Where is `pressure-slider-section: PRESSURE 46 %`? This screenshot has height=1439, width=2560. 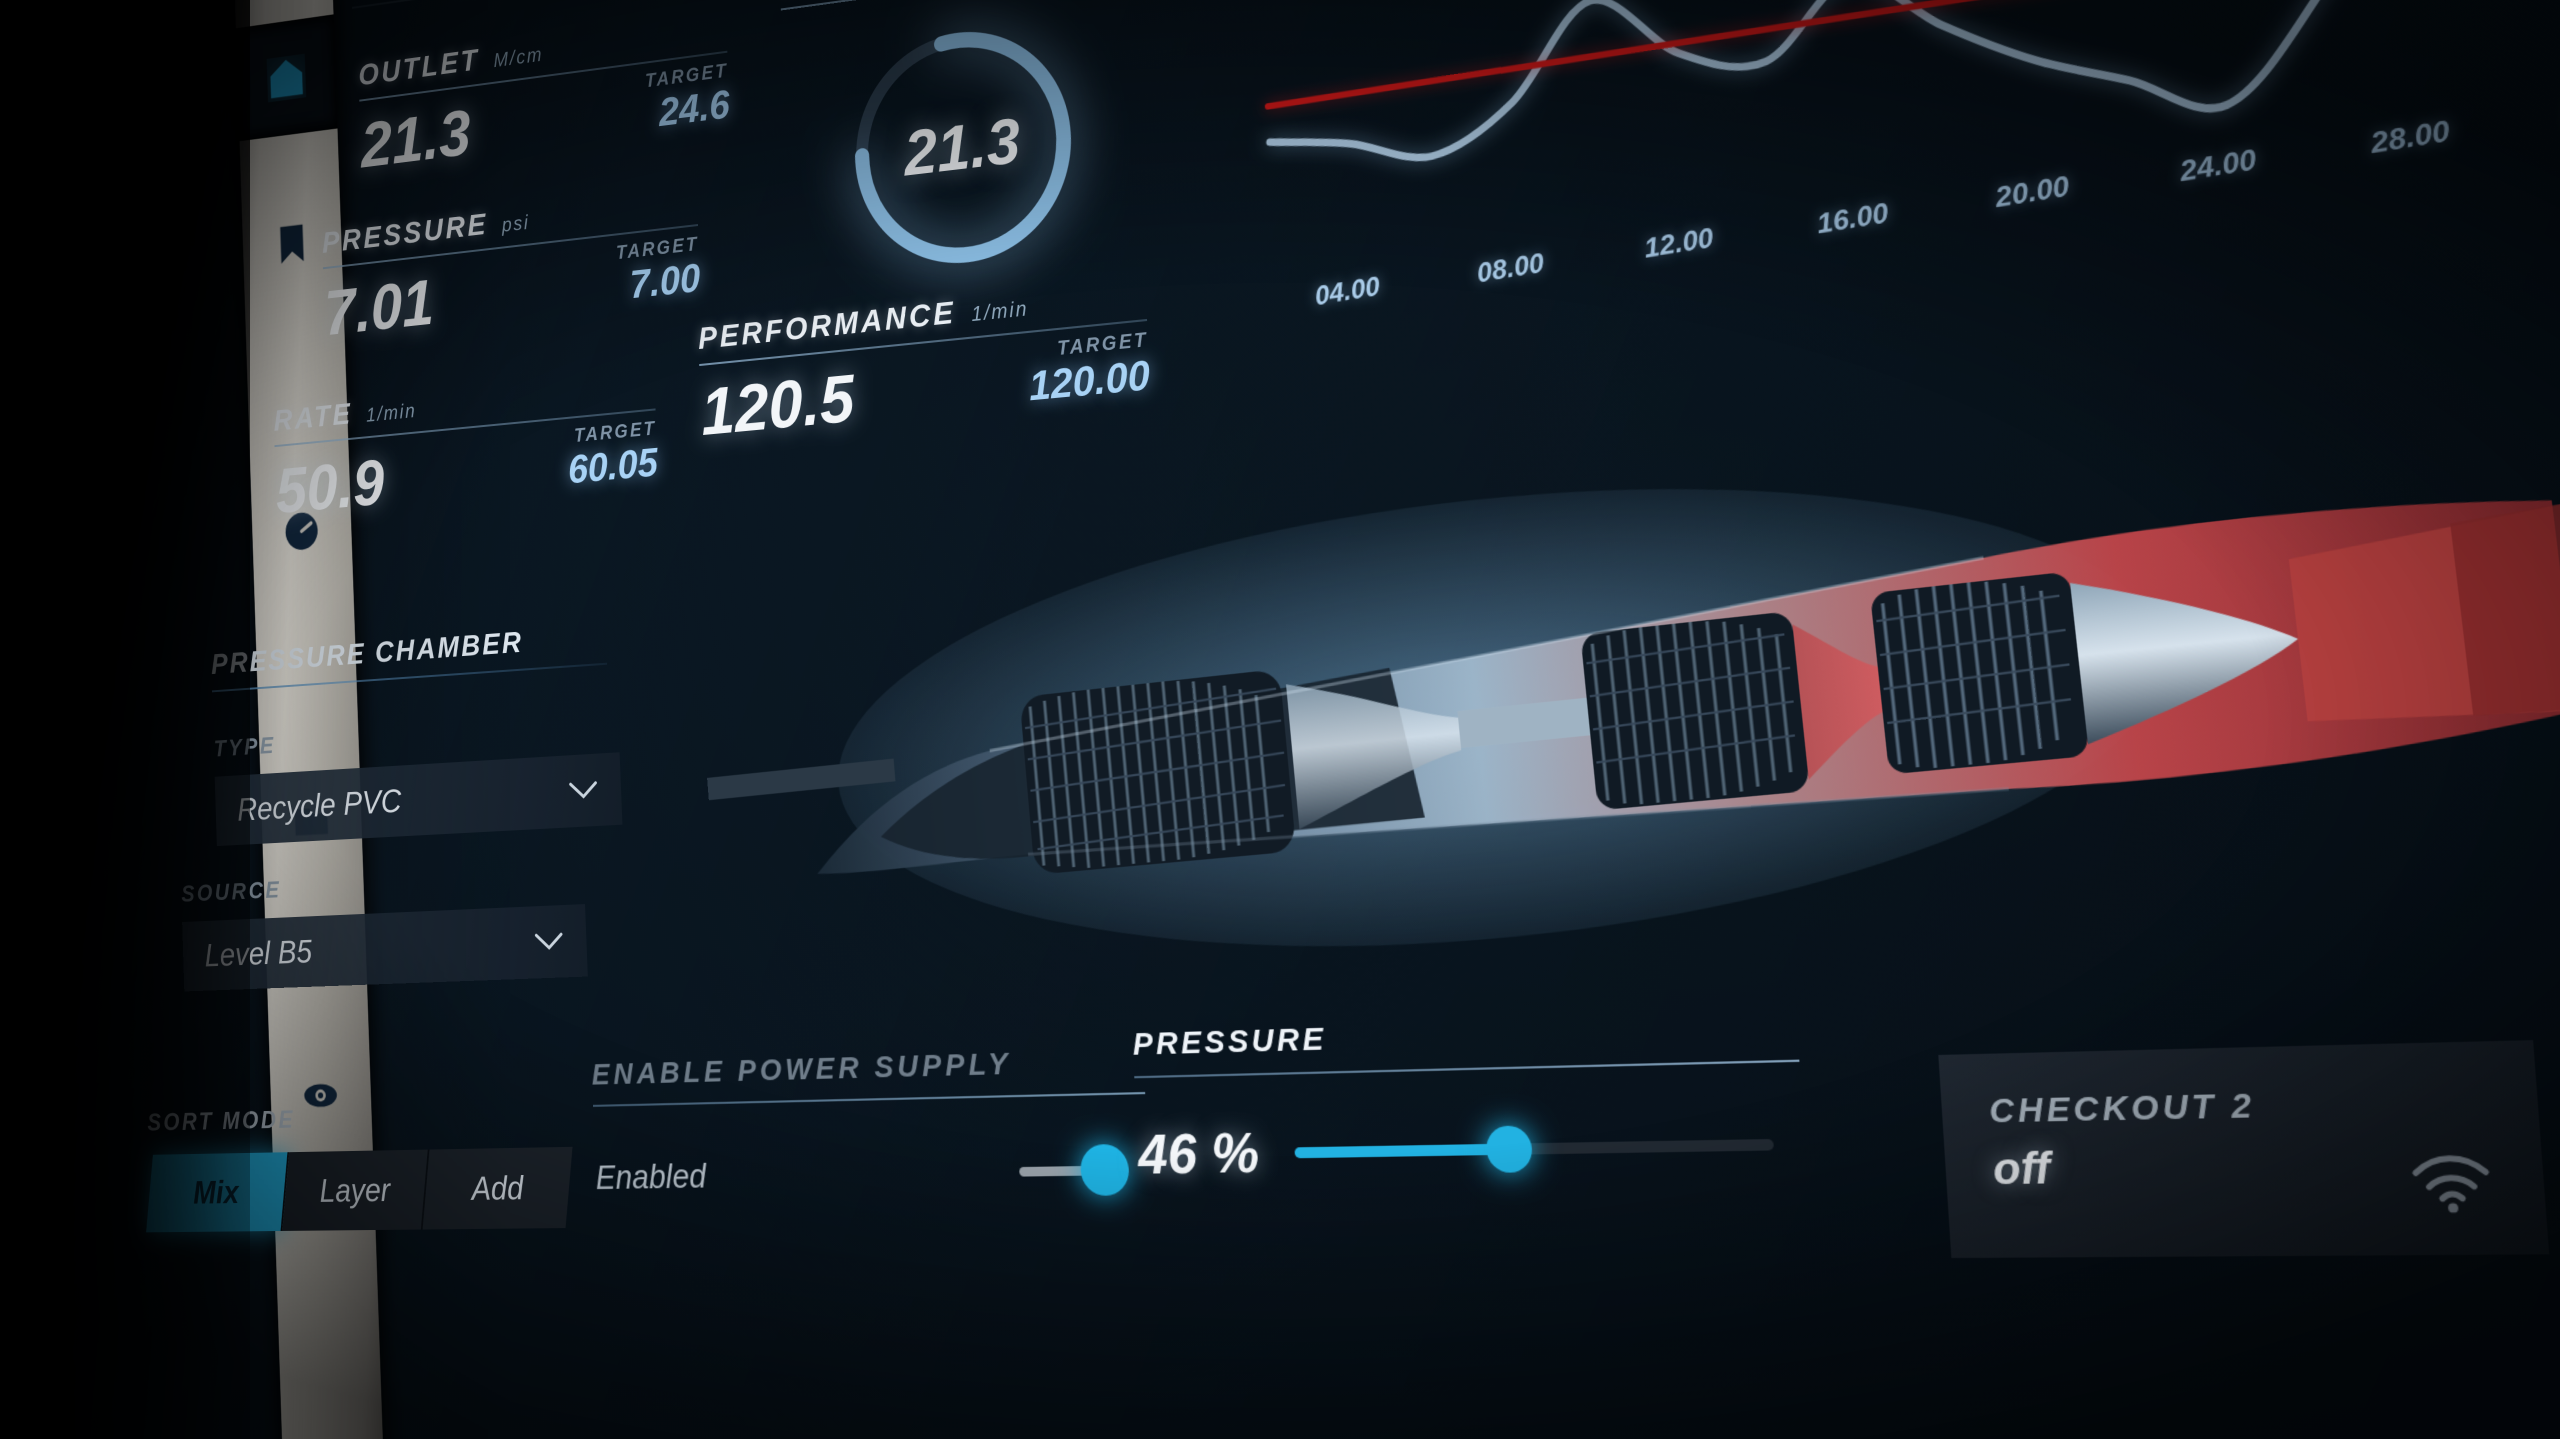 pressure-slider-section: PRESSURE 46 % is located at coordinates (1504, 1096).